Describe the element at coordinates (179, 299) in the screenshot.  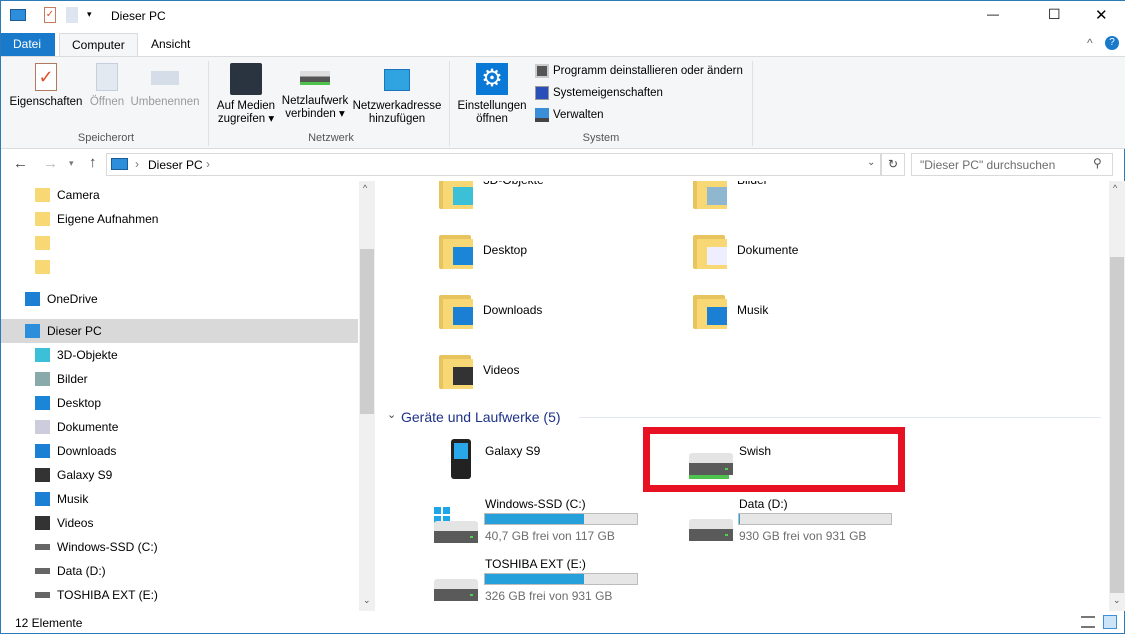
I see `sidebar-item: OneDrive` at that location.